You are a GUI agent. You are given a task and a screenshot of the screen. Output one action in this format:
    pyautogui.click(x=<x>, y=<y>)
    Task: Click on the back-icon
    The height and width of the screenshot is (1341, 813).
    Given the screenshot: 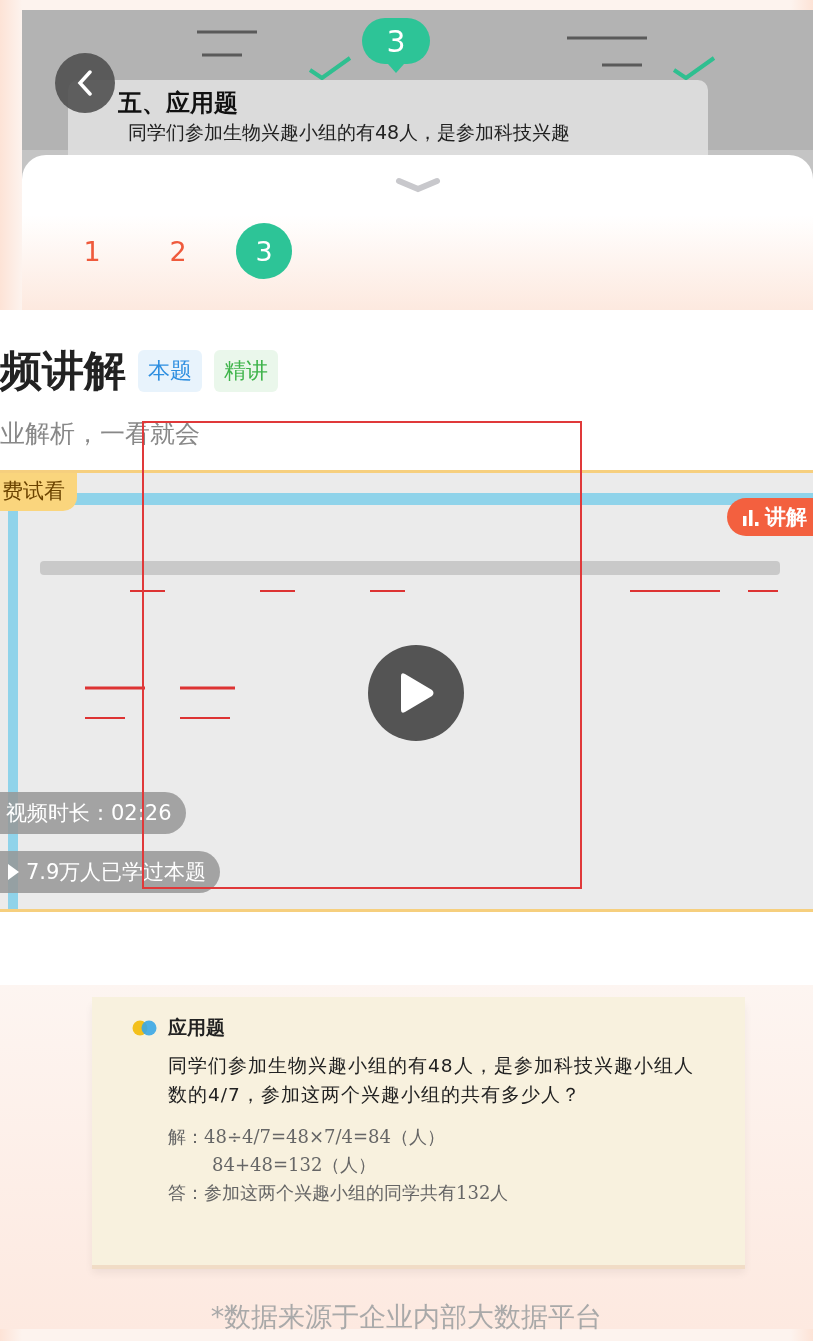 What is the action you would take?
    pyautogui.click(x=85, y=83)
    